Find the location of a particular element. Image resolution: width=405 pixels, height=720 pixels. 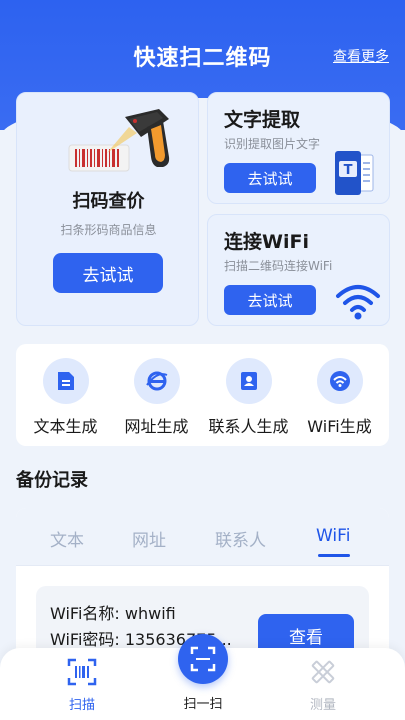

wifi-generate-item: WiFi生成 is located at coordinates (339, 397).